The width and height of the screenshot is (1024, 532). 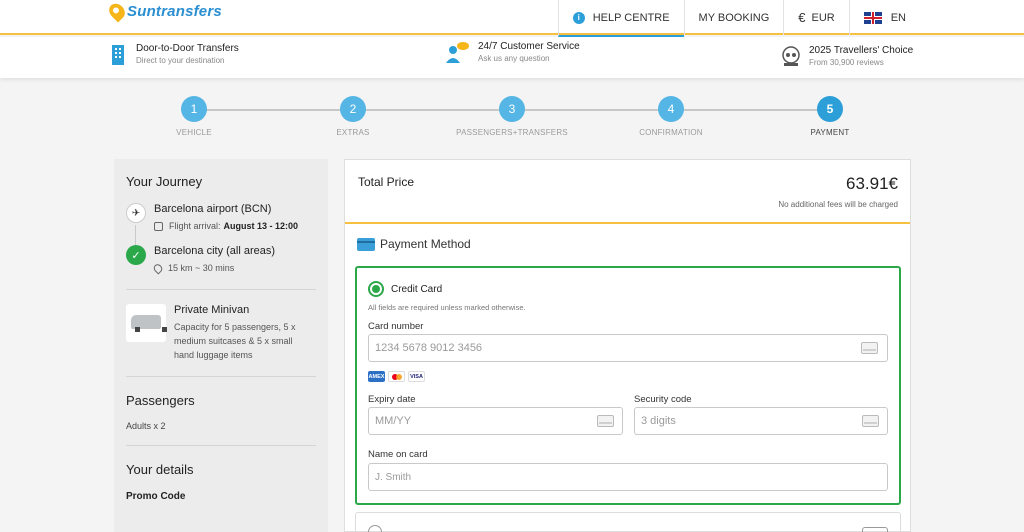 What do you see at coordinates (376, 289) in the screenshot?
I see `credit-card-radio` at bounding box center [376, 289].